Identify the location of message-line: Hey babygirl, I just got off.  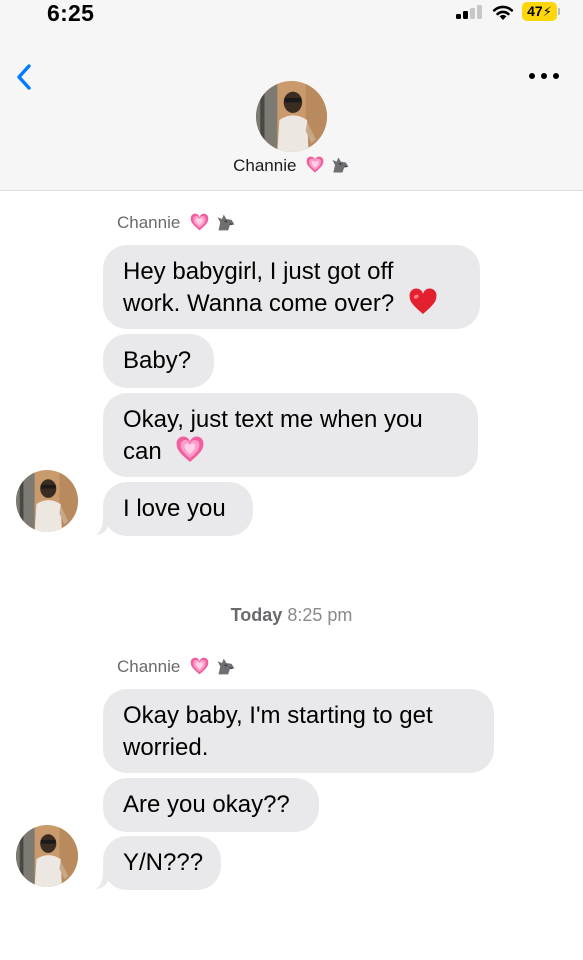
(258, 271).